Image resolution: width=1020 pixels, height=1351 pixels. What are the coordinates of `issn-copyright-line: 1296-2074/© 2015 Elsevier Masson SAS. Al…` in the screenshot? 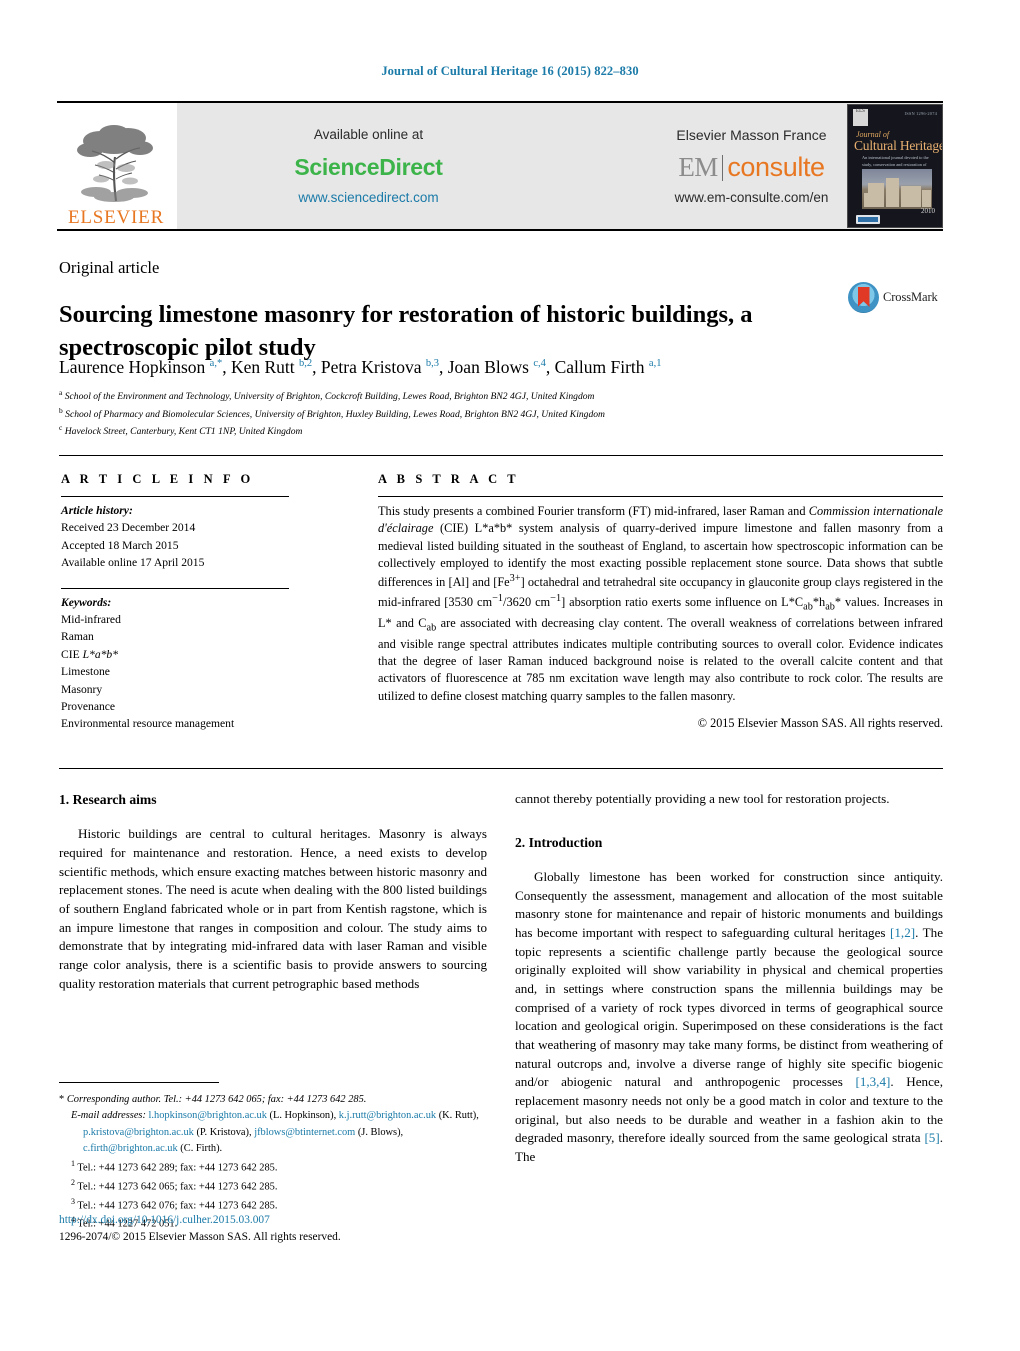 It's located at (200, 1236).